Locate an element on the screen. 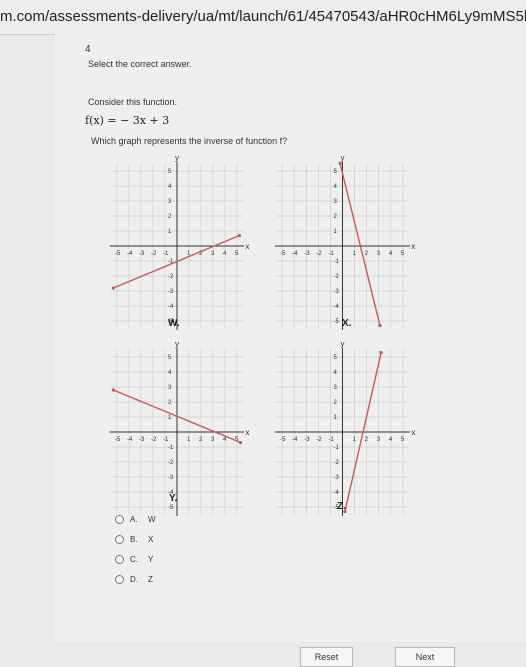 This screenshot has width=526, height=667. line-w is located at coordinates (176, 261).